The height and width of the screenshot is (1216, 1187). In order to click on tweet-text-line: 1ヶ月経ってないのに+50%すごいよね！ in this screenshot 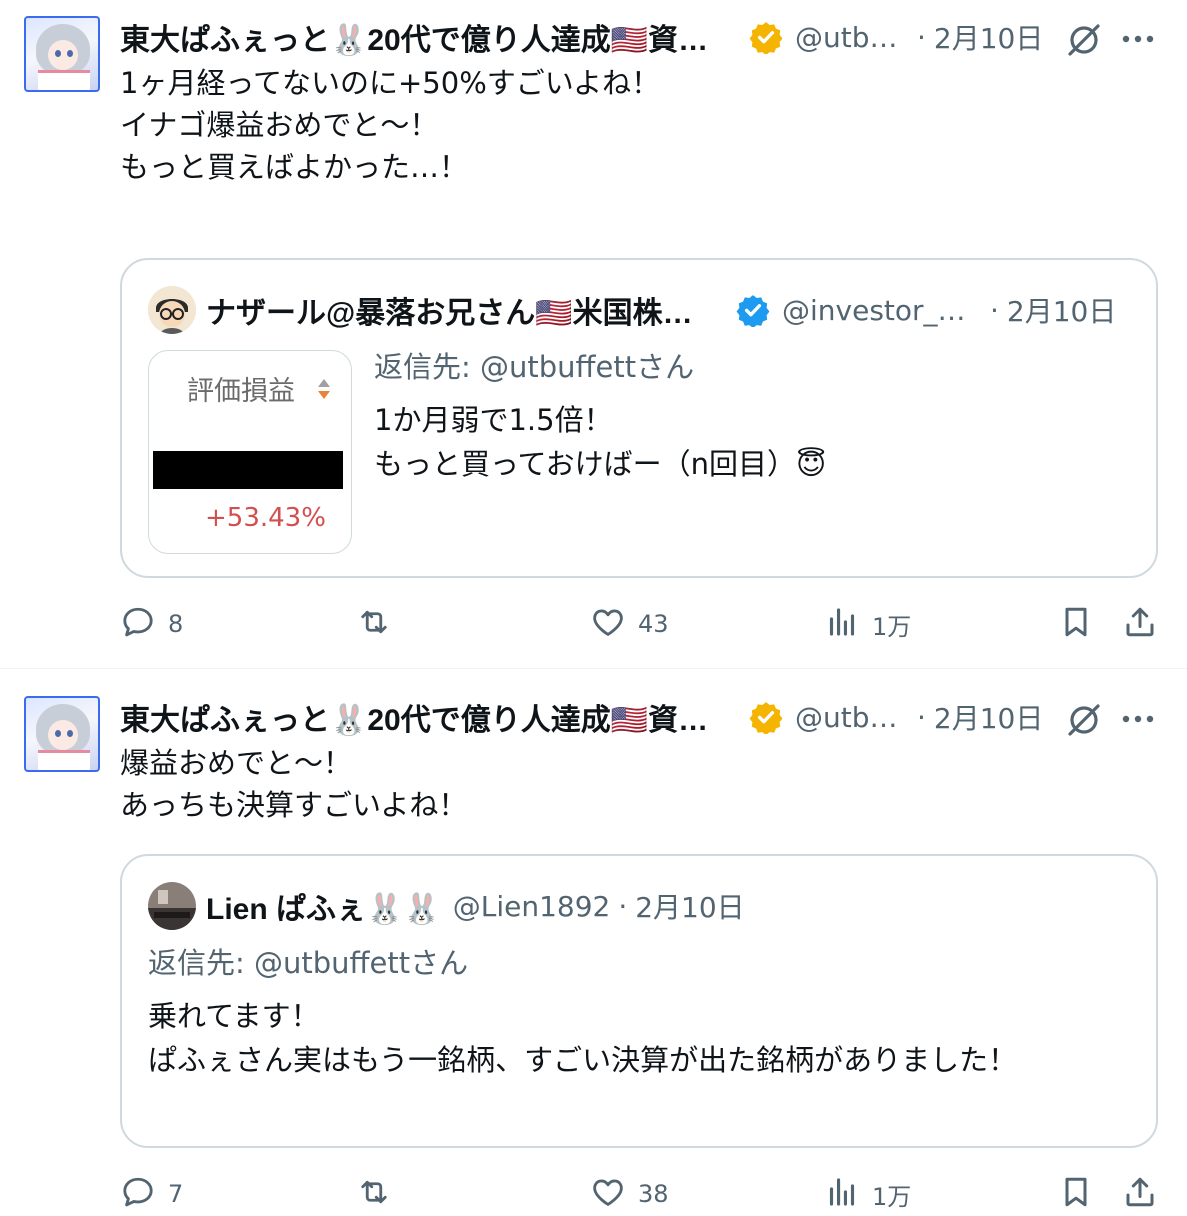, I will do `click(390, 83)`.